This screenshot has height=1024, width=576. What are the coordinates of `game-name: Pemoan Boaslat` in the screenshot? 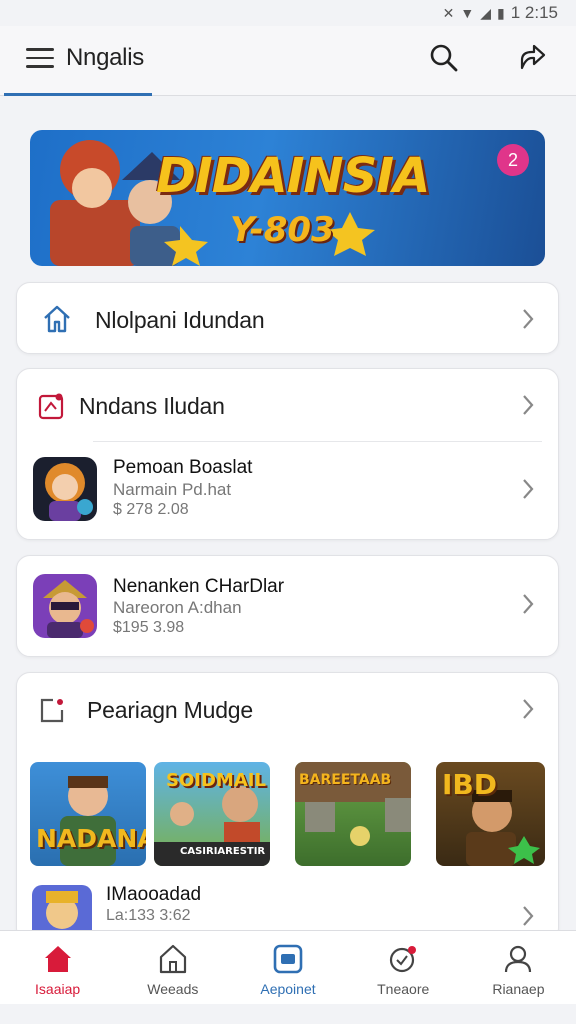 It's located at (183, 467).